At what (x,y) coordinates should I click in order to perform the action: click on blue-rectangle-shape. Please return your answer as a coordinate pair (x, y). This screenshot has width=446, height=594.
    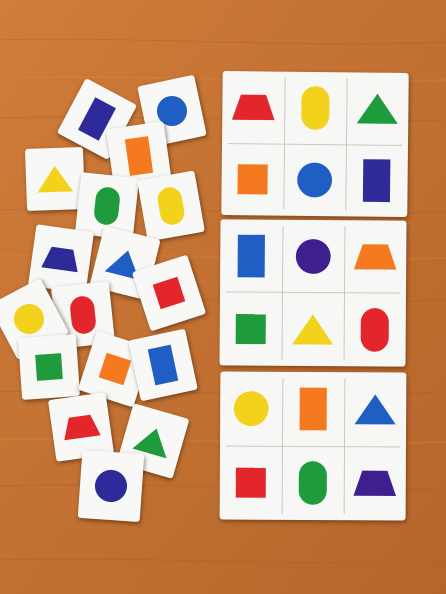
    Looking at the image, I should click on (163, 365).